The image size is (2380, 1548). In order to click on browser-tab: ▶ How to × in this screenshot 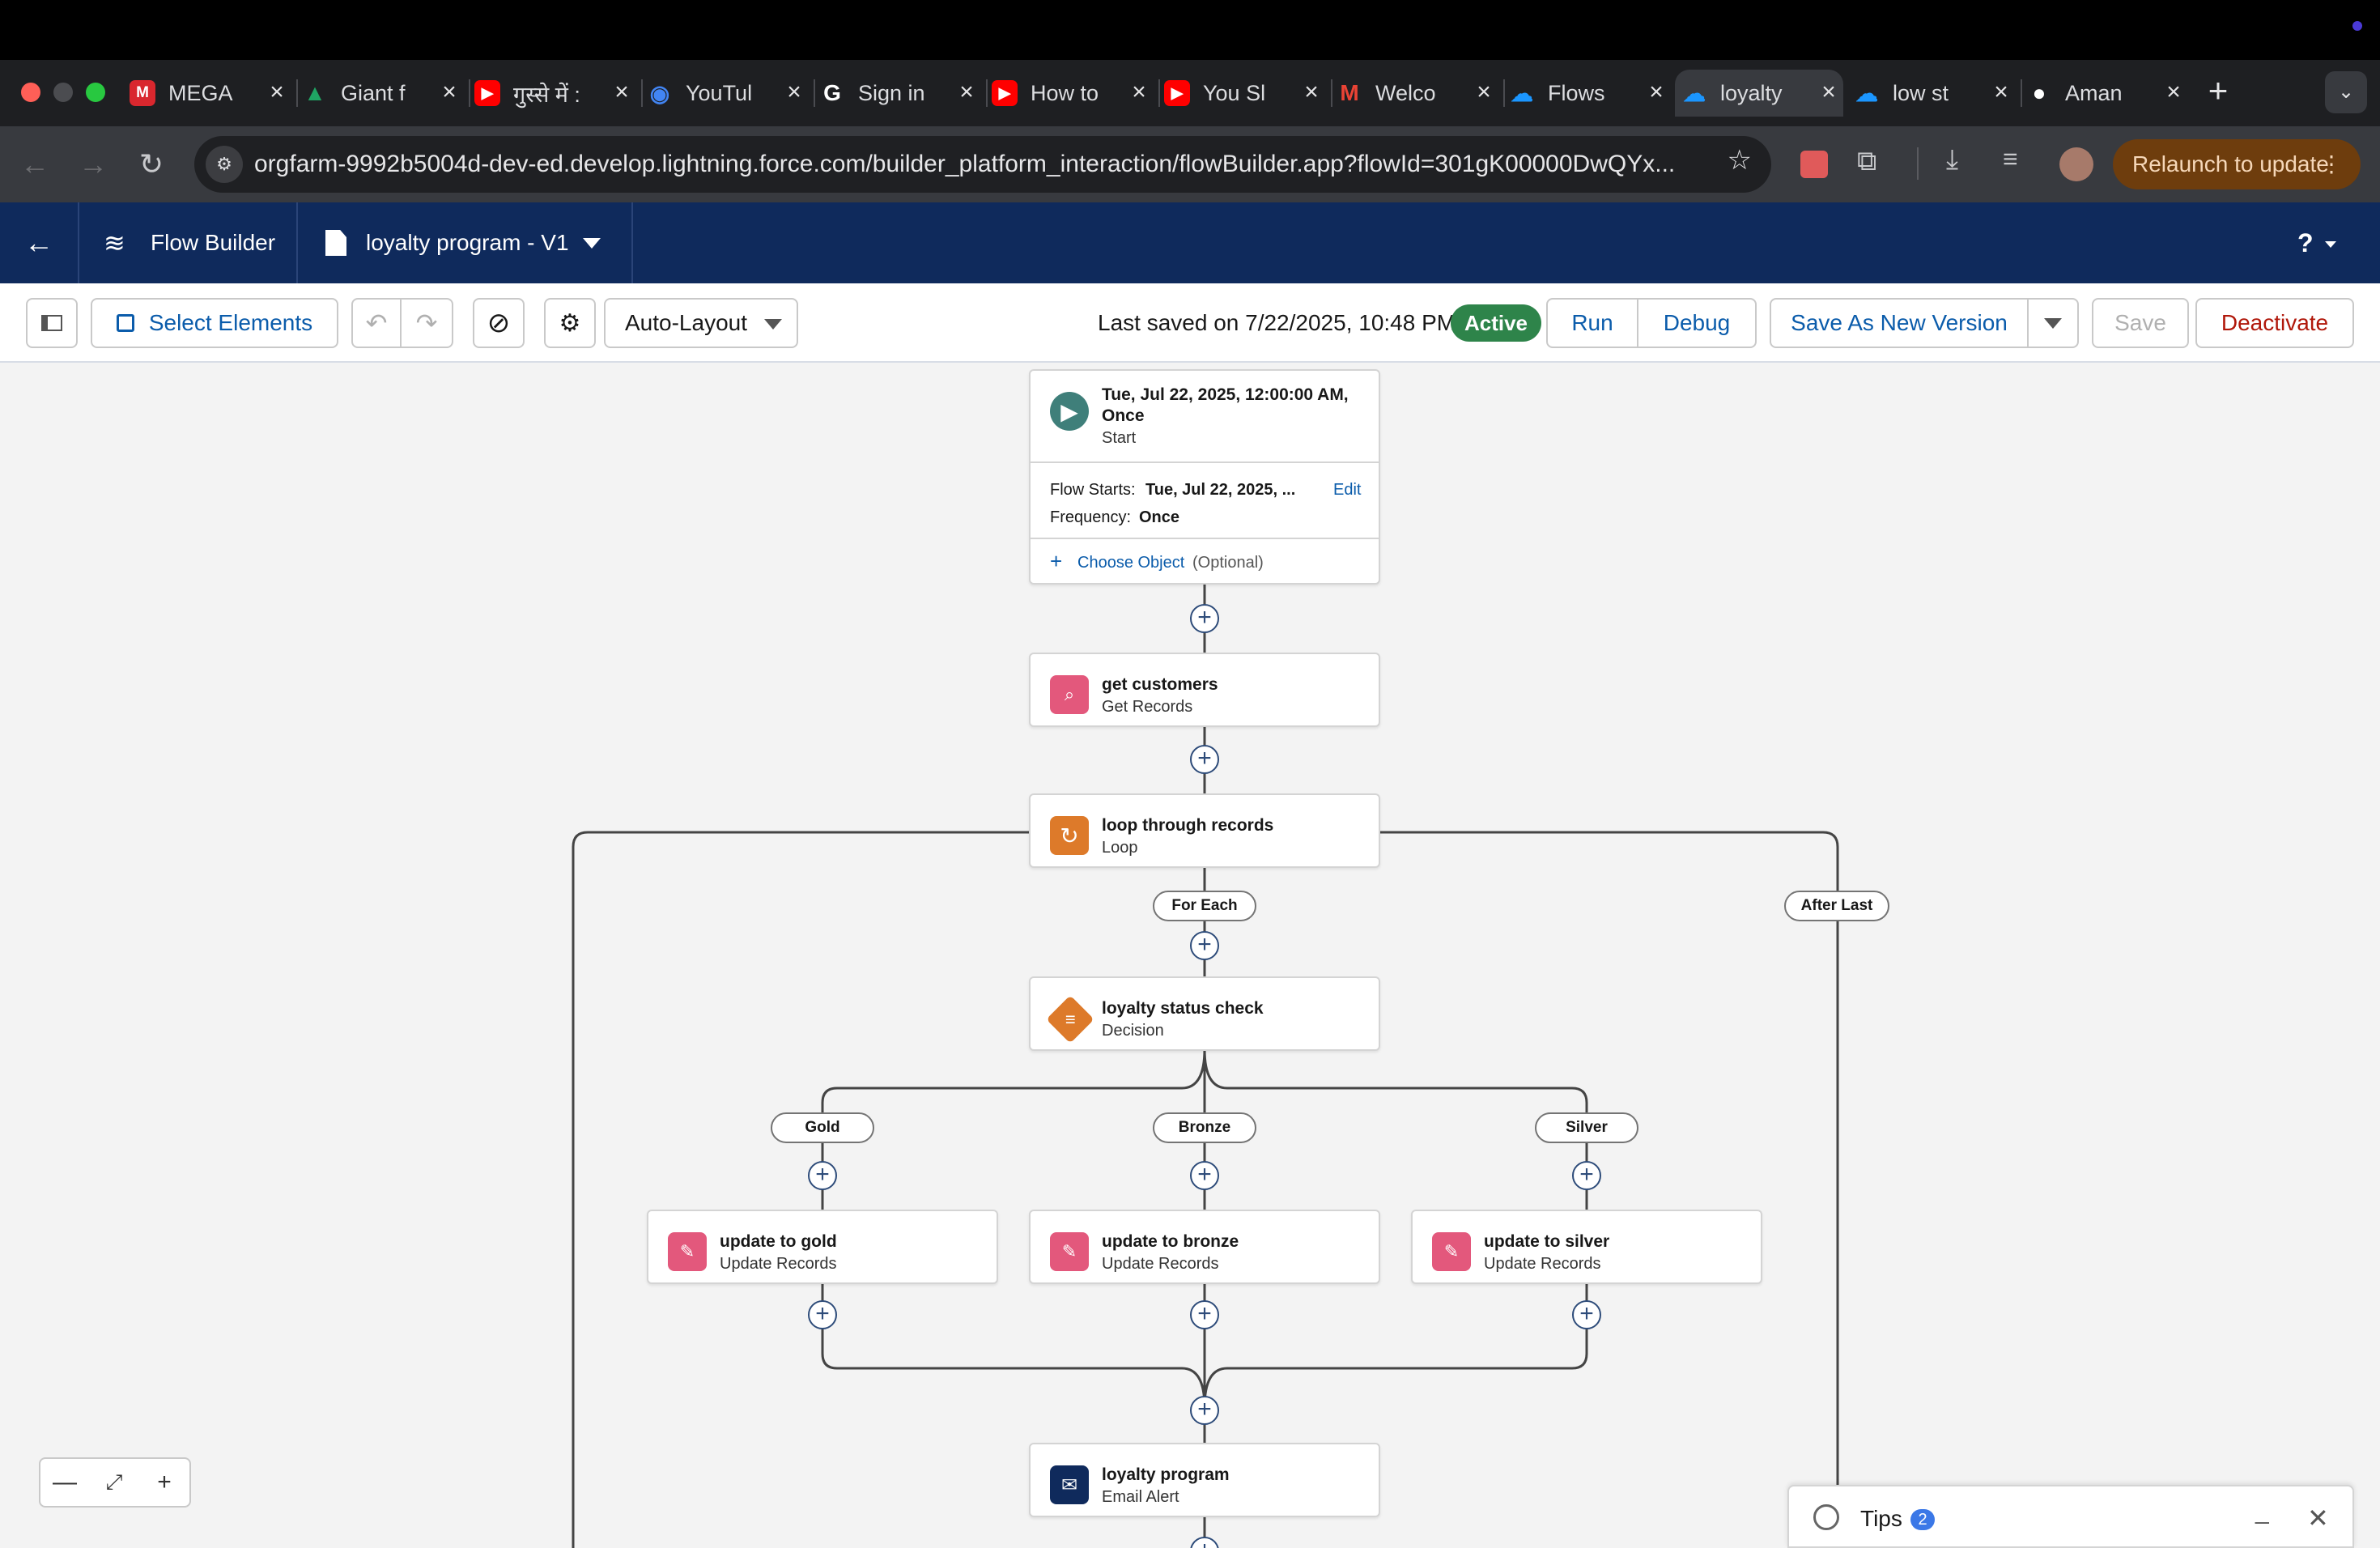, I will do `click(1069, 93)`.